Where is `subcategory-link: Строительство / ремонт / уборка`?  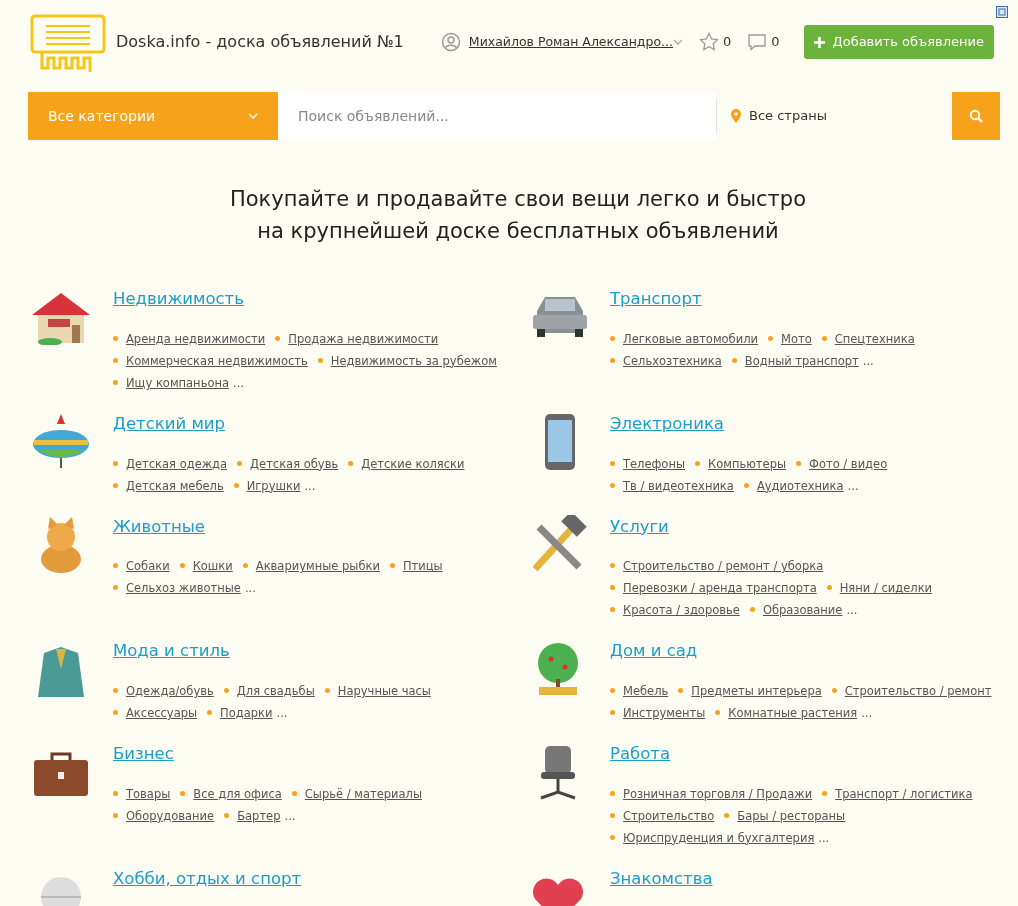
subcategory-link: Строительство / ремонт / уборка is located at coordinates (723, 566).